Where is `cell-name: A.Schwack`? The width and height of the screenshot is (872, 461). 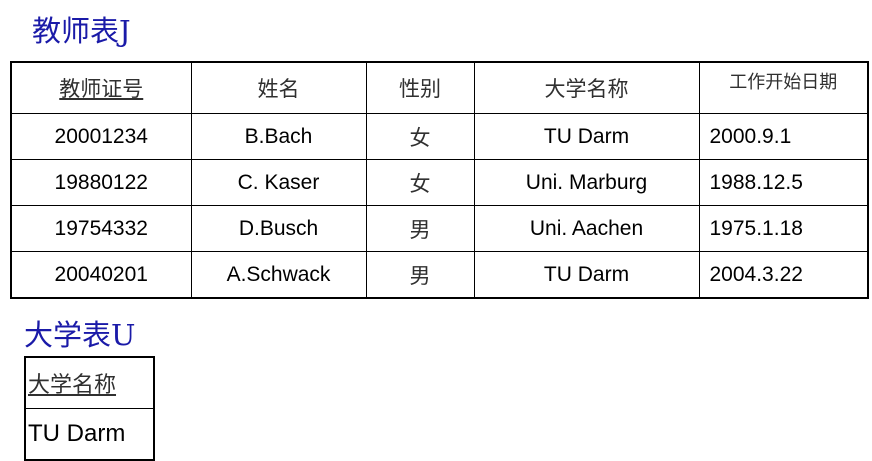 cell-name: A.Schwack is located at coordinates (278, 275).